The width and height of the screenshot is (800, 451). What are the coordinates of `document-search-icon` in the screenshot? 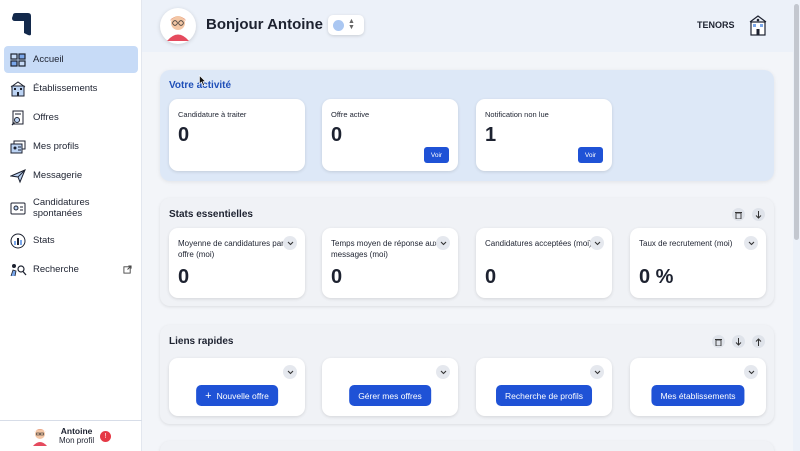 It's located at (18, 118).